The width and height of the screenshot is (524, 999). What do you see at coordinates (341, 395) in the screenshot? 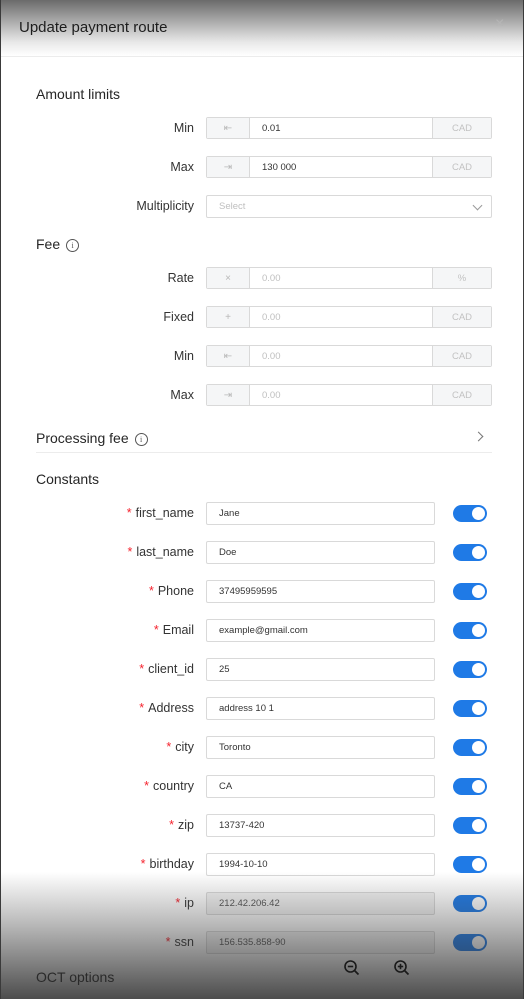
I see `fee-max-input: 0.00` at bounding box center [341, 395].